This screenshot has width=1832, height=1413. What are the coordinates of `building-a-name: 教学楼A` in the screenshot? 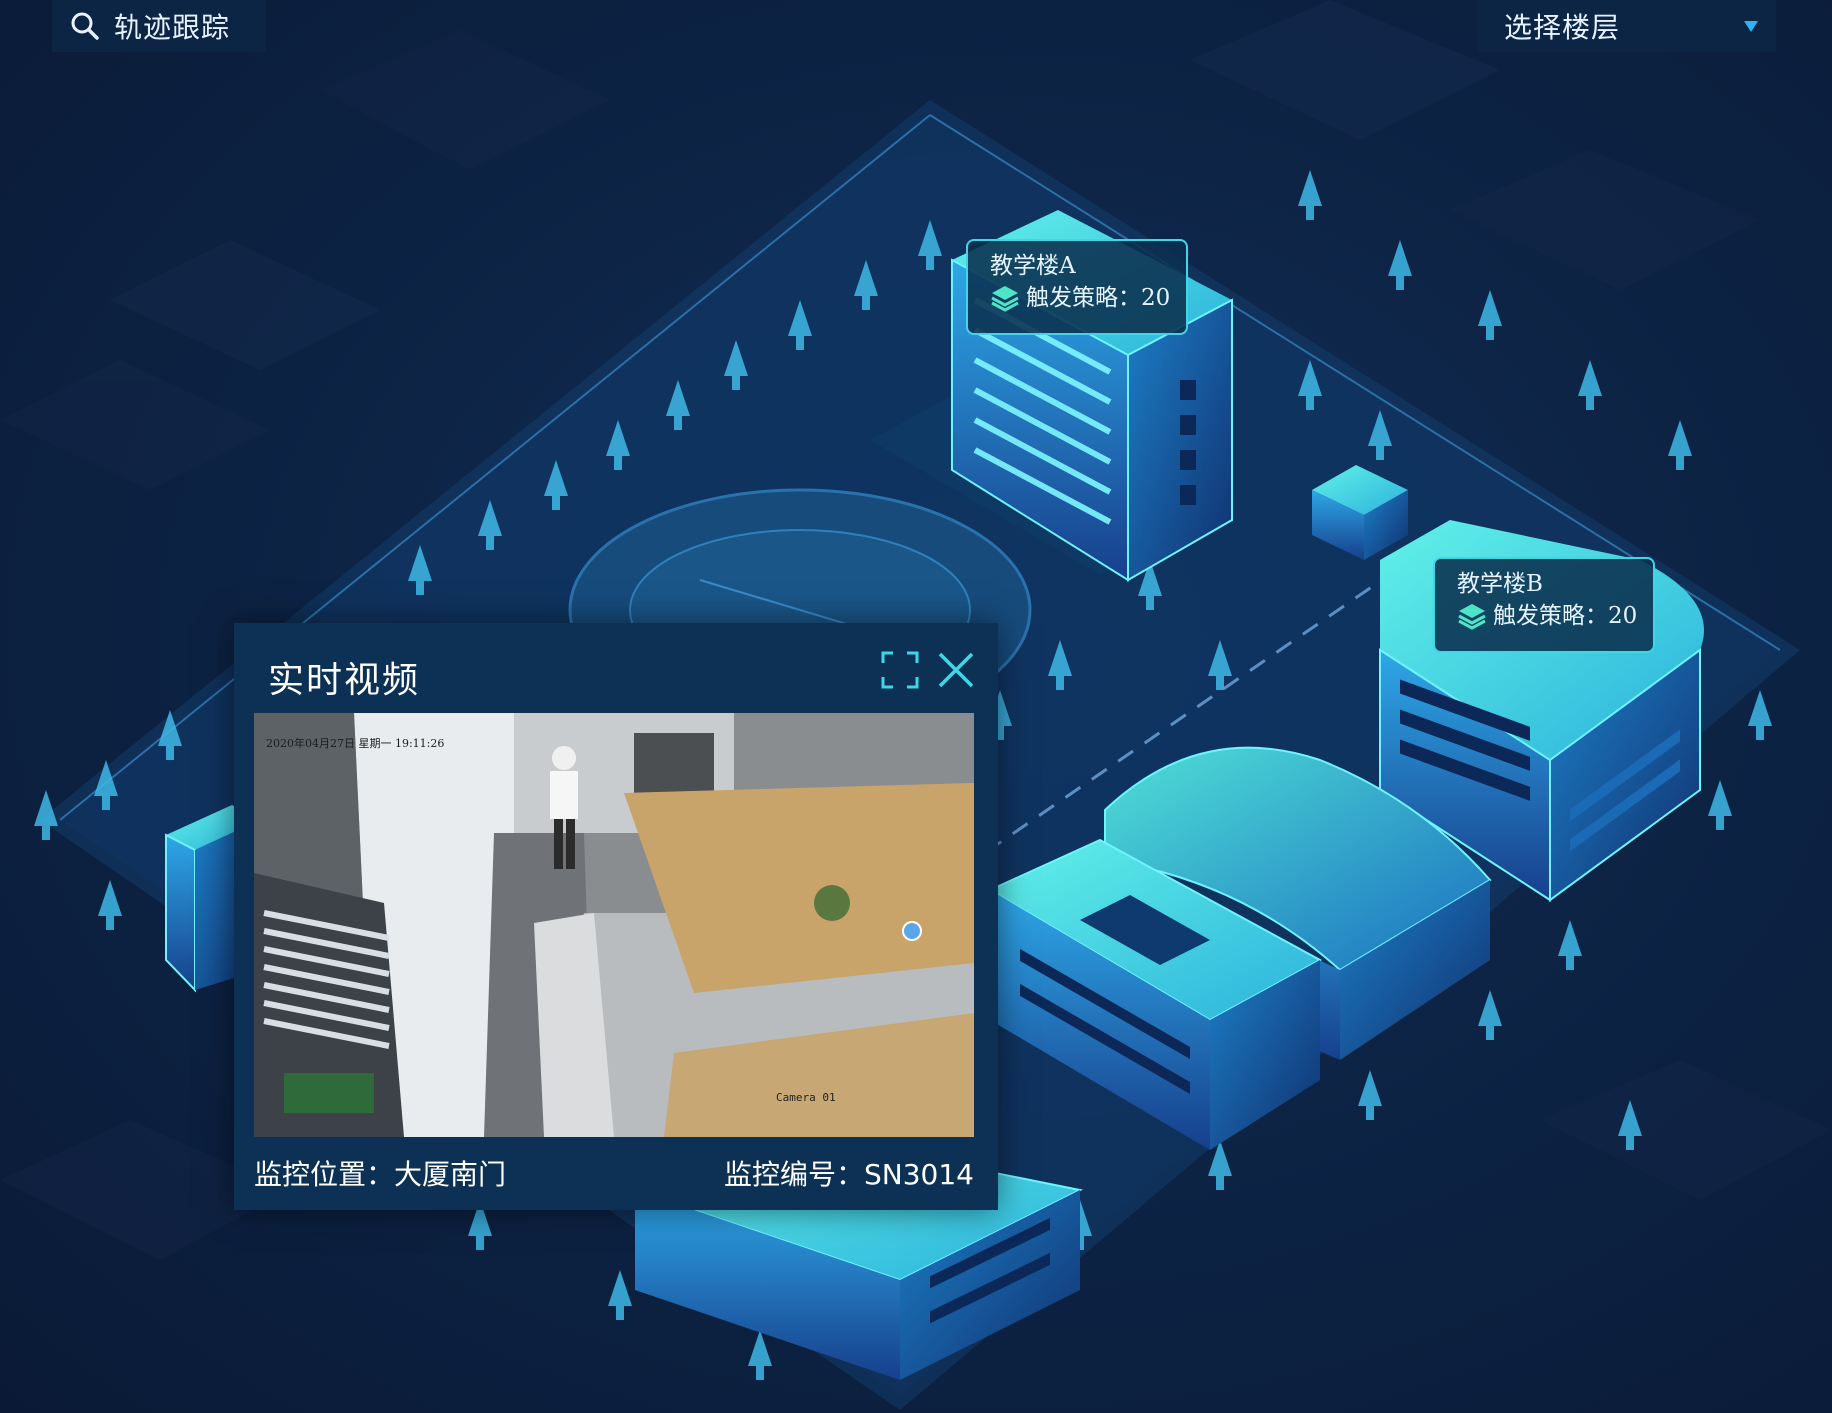 It's located at (1033, 266).